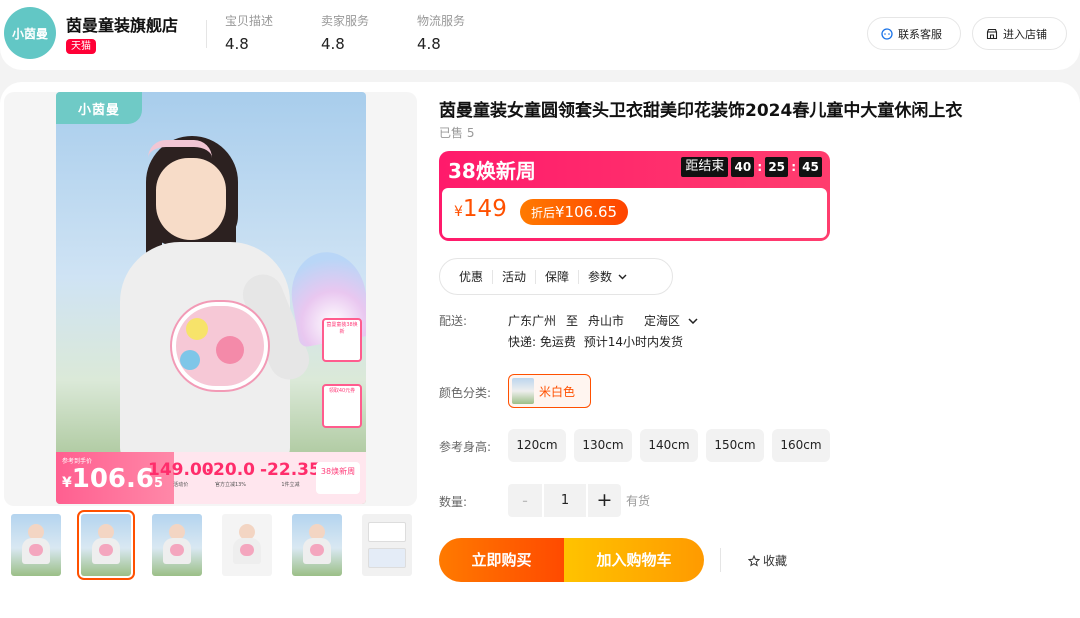  Describe the element at coordinates (501, 560) in the screenshot. I see `buy-now-button: 立即购买` at that location.